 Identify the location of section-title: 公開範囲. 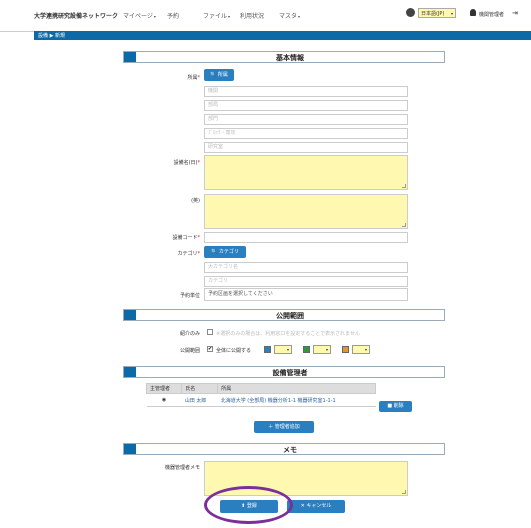
(290, 316).